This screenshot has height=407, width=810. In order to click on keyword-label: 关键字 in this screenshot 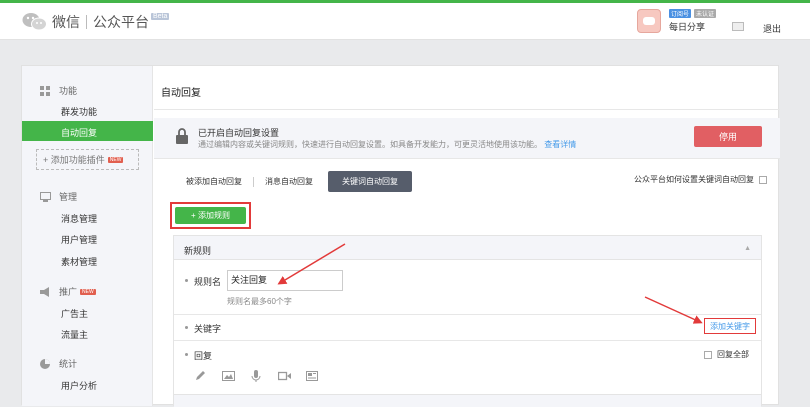, I will do `click(208, 329)`.